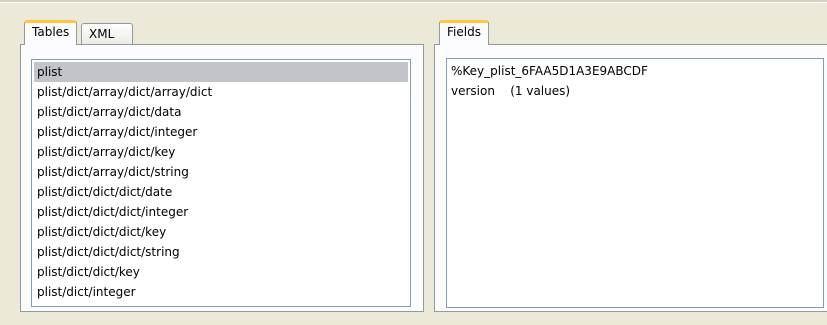 The width and height of the screenshot is (827, 325). Describe the element at coordinates (221, 92) in the screenshot. I see `list-item: plist/dict/array/dict/array/dict` at that location.